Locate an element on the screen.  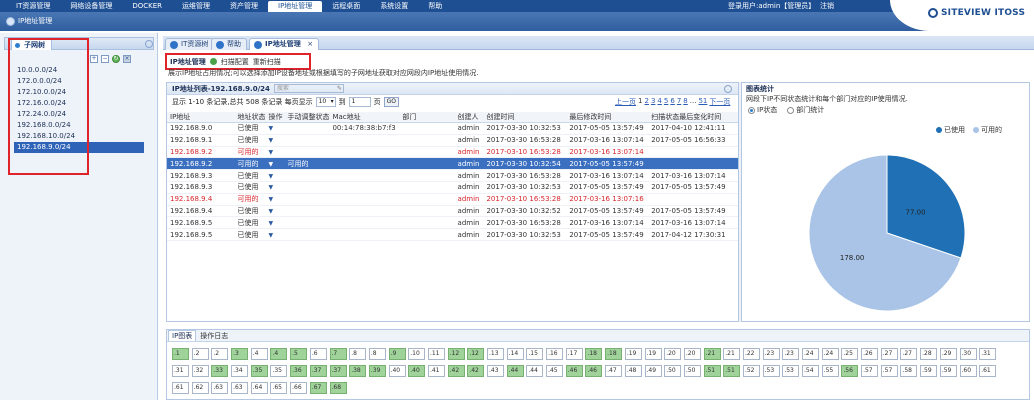
ip-cell: .33 is located at coordinates (220, 371).